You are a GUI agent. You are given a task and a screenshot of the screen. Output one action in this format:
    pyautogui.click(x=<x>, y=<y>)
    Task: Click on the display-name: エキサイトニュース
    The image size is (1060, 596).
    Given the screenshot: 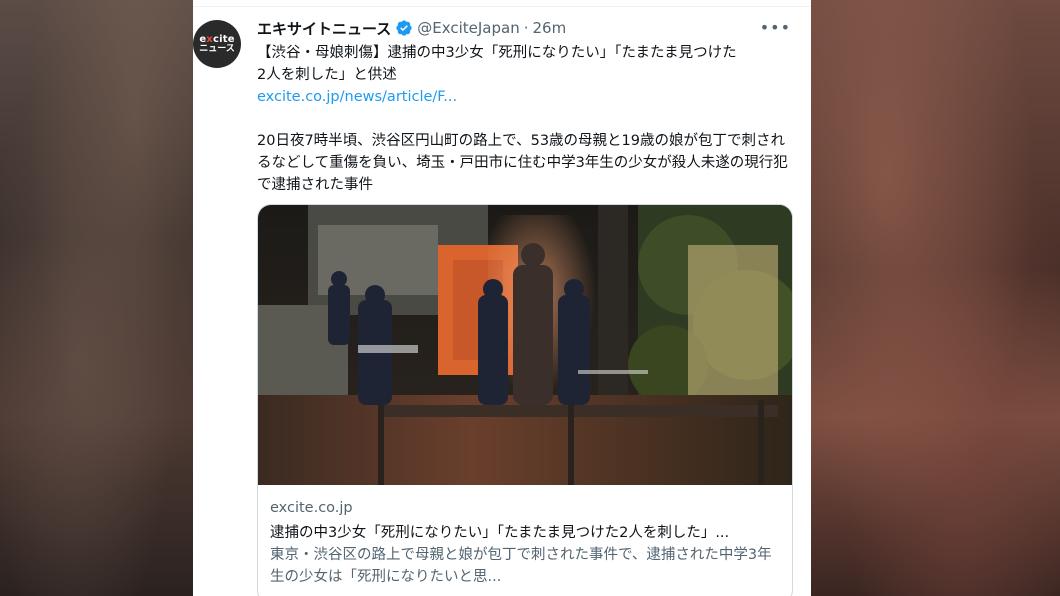 What is the action you would take?
    pyautogui.click(x=324, y=28)
    